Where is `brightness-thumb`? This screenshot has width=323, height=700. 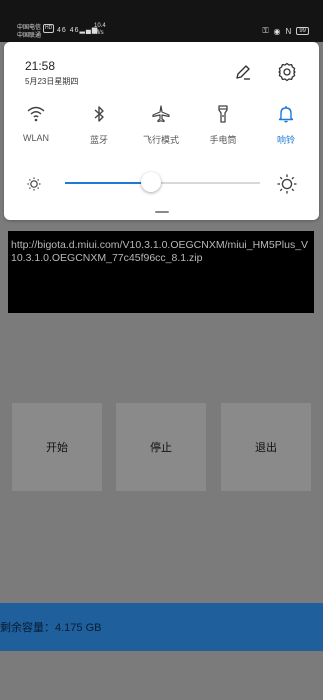 brightness-thumb is located at coordinates (150, 182).